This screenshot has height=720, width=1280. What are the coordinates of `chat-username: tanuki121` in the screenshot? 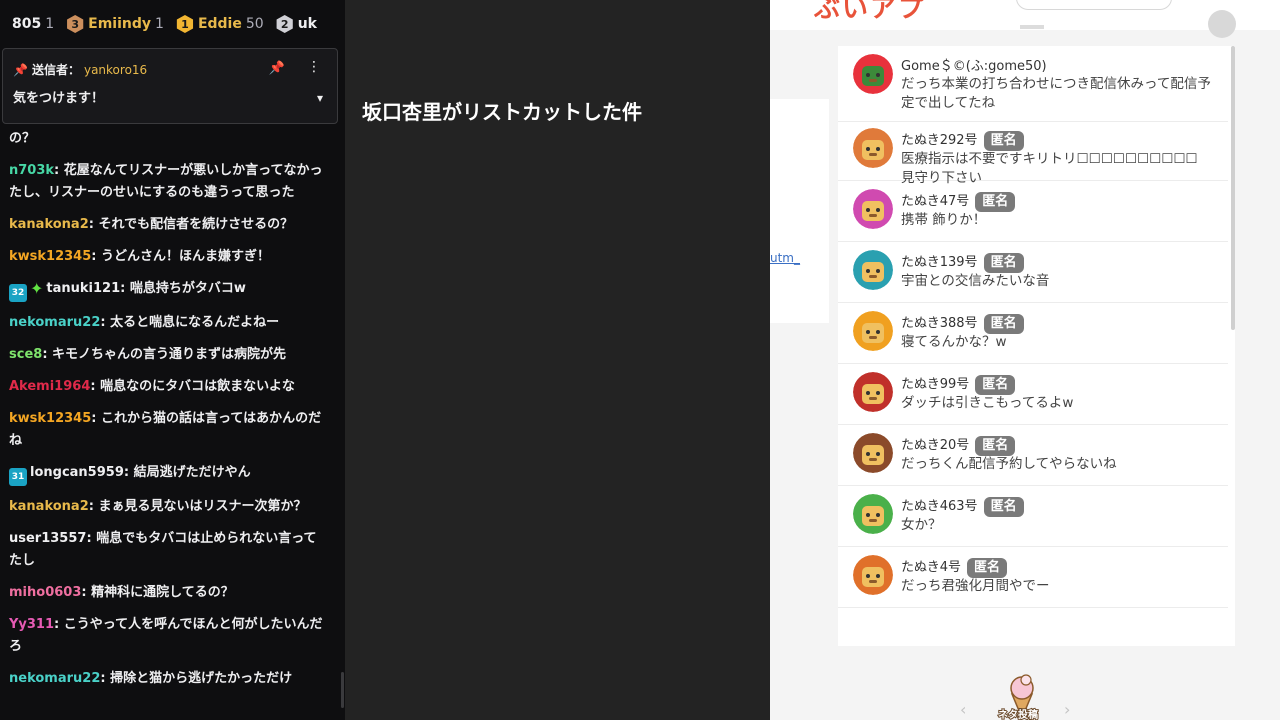 It's located at (83, 288).